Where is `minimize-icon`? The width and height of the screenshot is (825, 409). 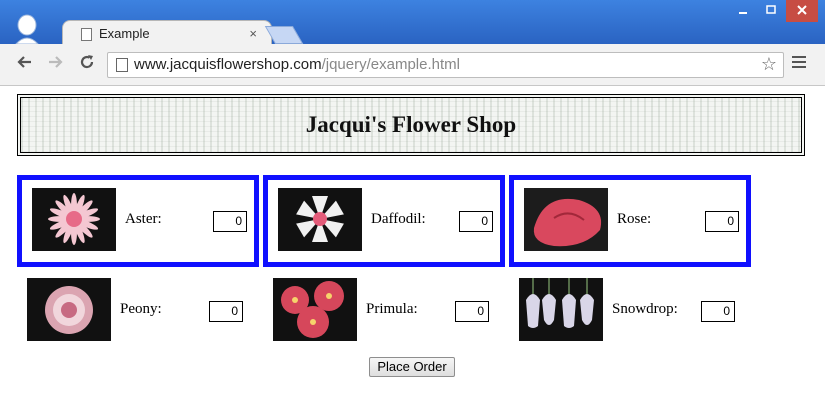 minimize-icon is located at coordinates (743, 13).